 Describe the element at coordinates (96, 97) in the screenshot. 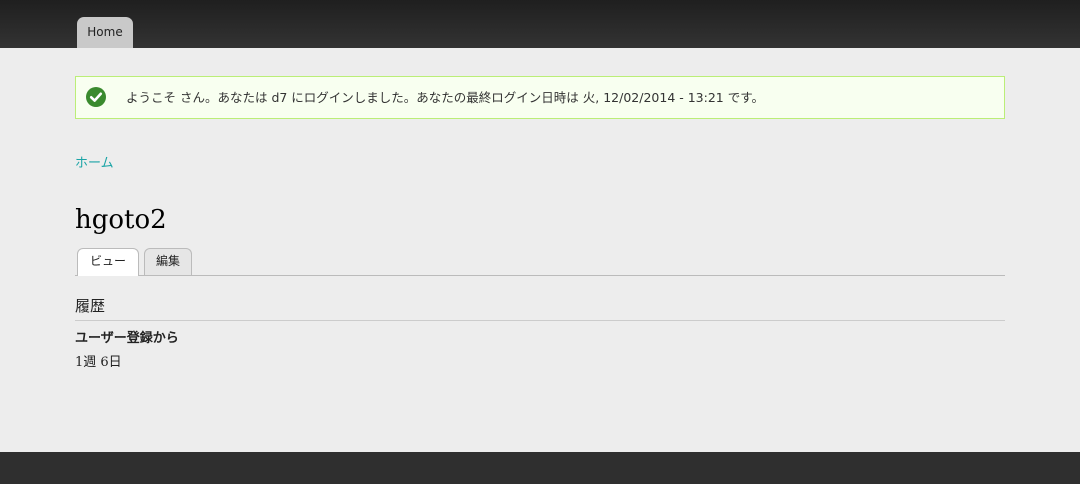

I see `check-circle-icon` at that location.